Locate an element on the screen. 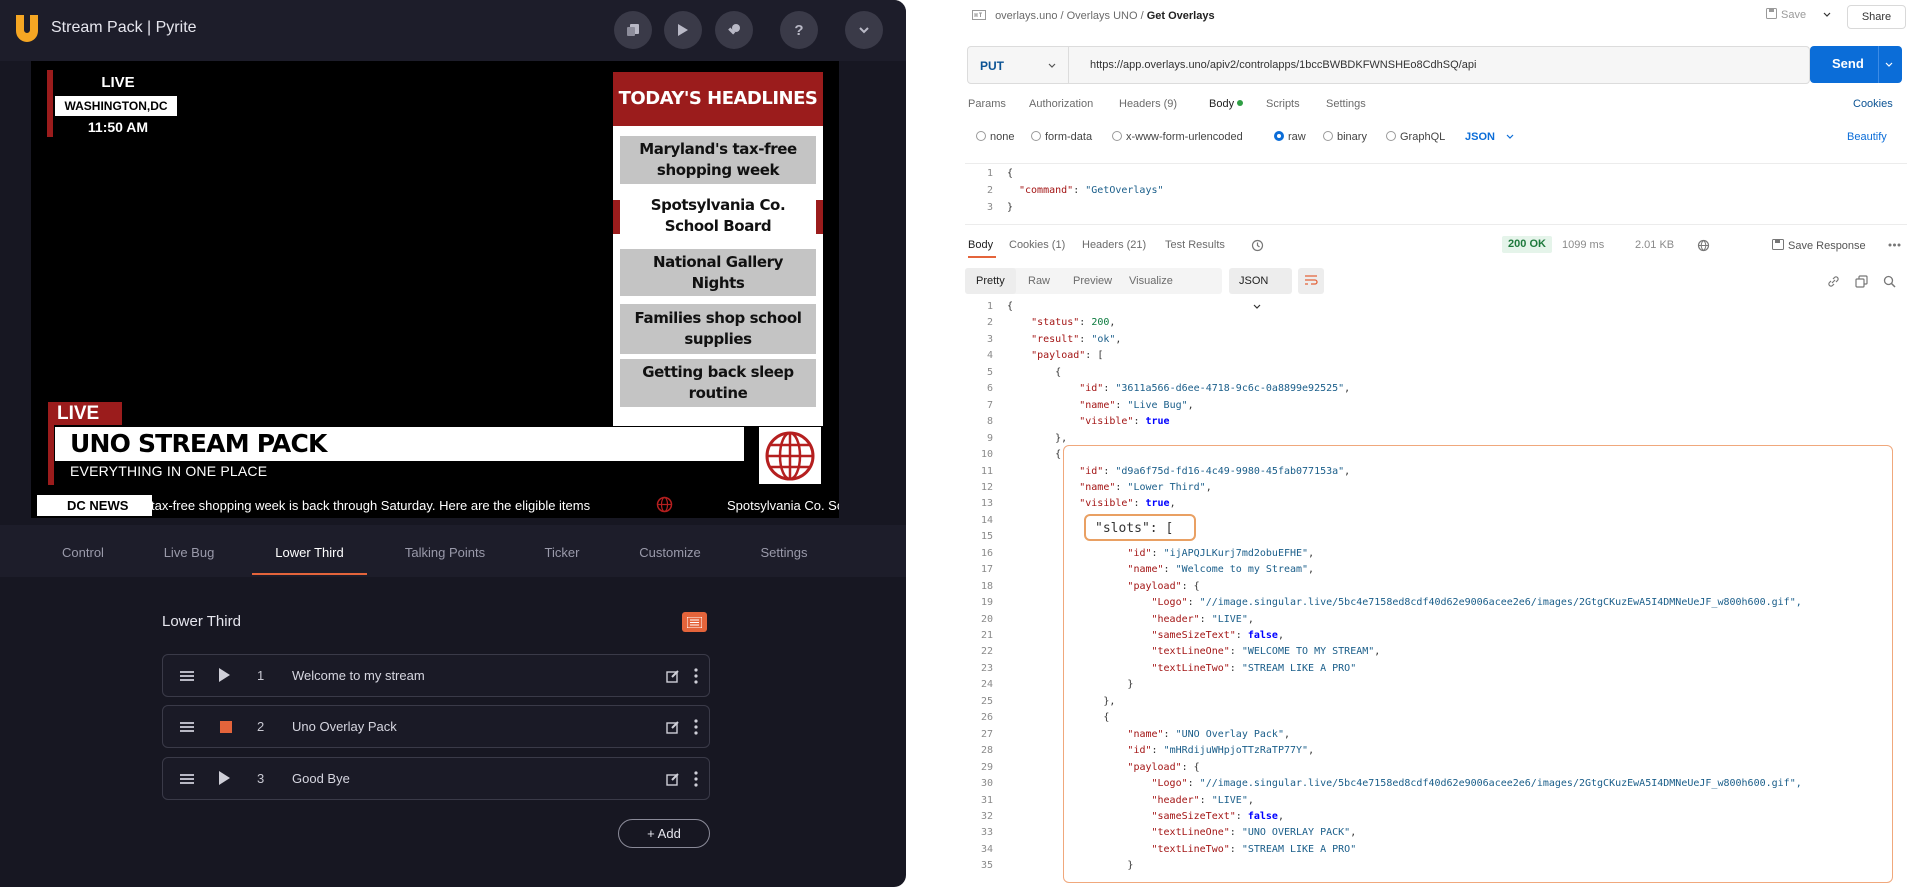  item-label: Welcome to my stream is located at coordinates (358, 675).